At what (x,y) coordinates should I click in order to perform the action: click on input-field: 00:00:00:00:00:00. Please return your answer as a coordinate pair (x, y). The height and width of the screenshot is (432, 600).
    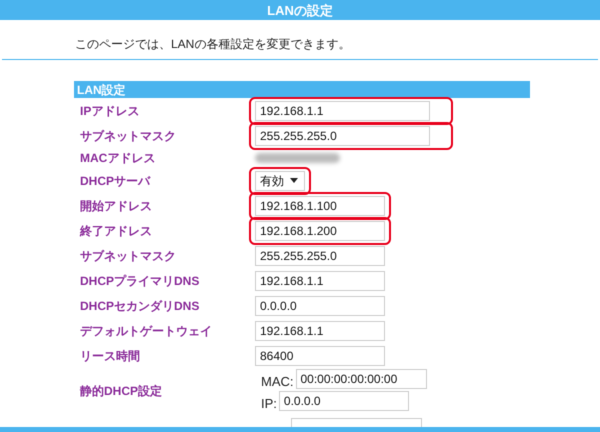
    Looking at the image, I should click on (361, 379).